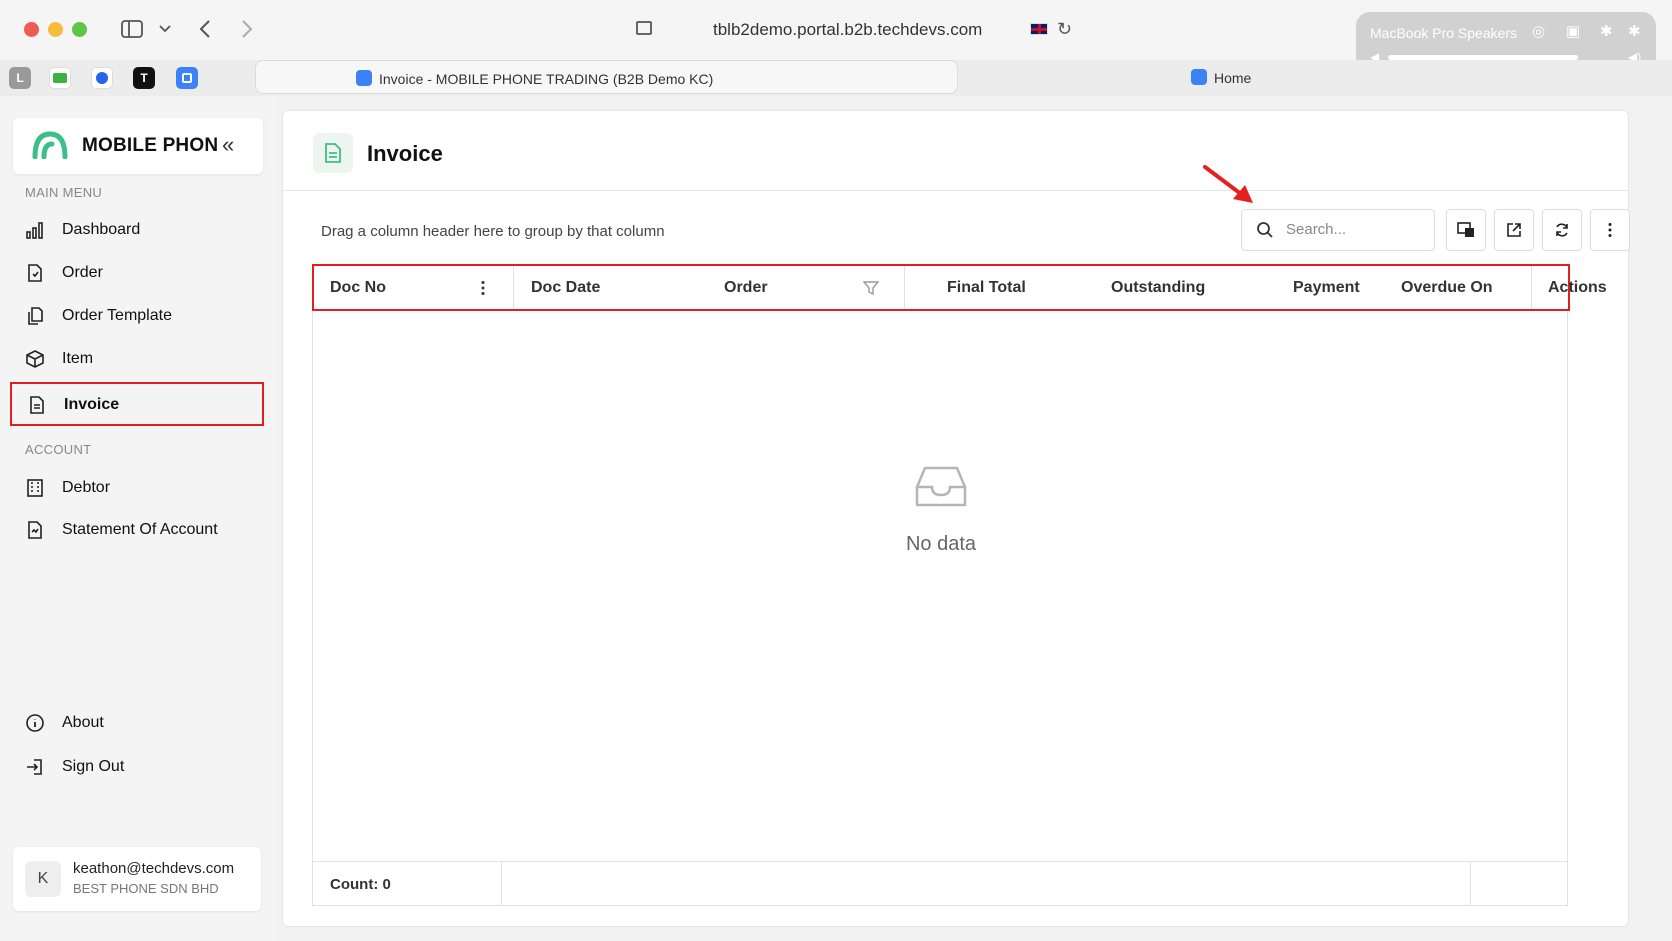 Image resolution: width=1672 pixels, height=941 pixels. Describe the element at coordinates (35, 359) in the screenshot. I see `cube-icon` at that location.